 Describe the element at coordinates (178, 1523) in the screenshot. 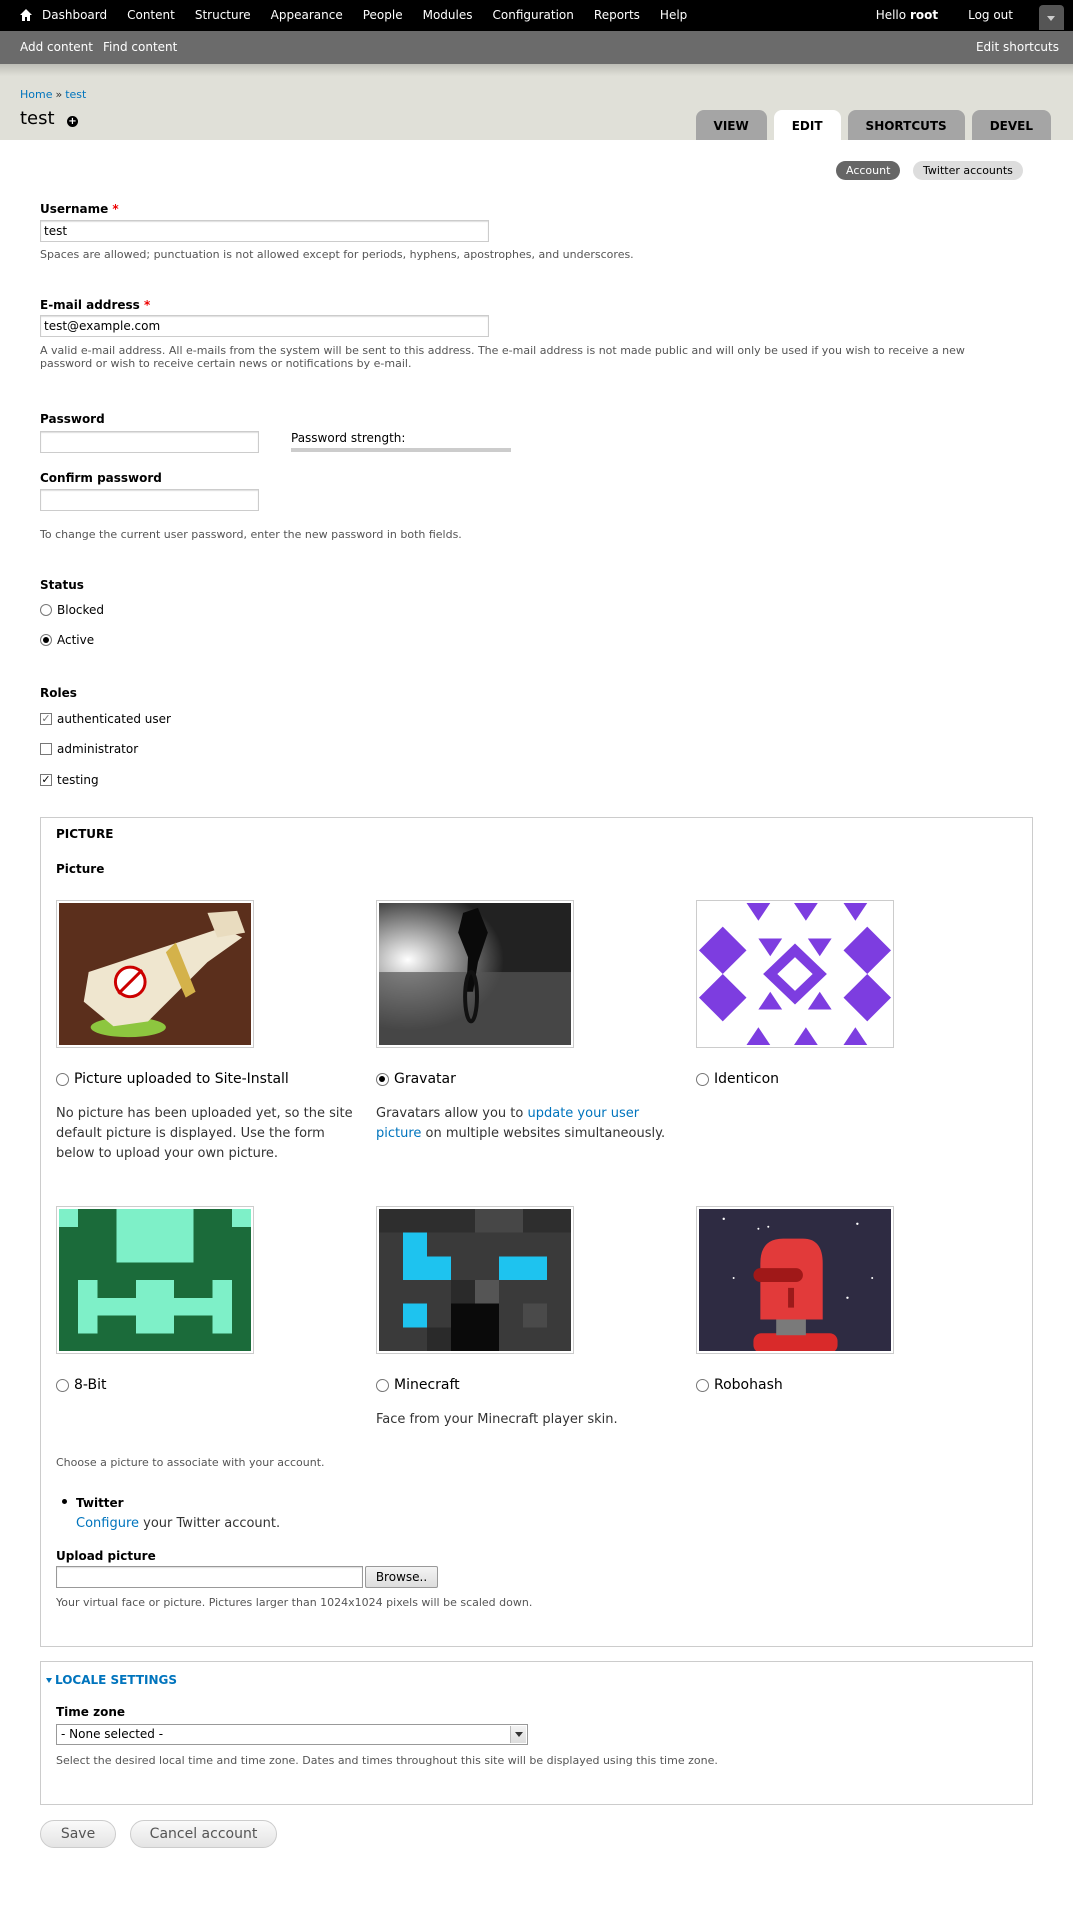

I see `twitter-configure-line: Configure your Twitter account.` at that location.